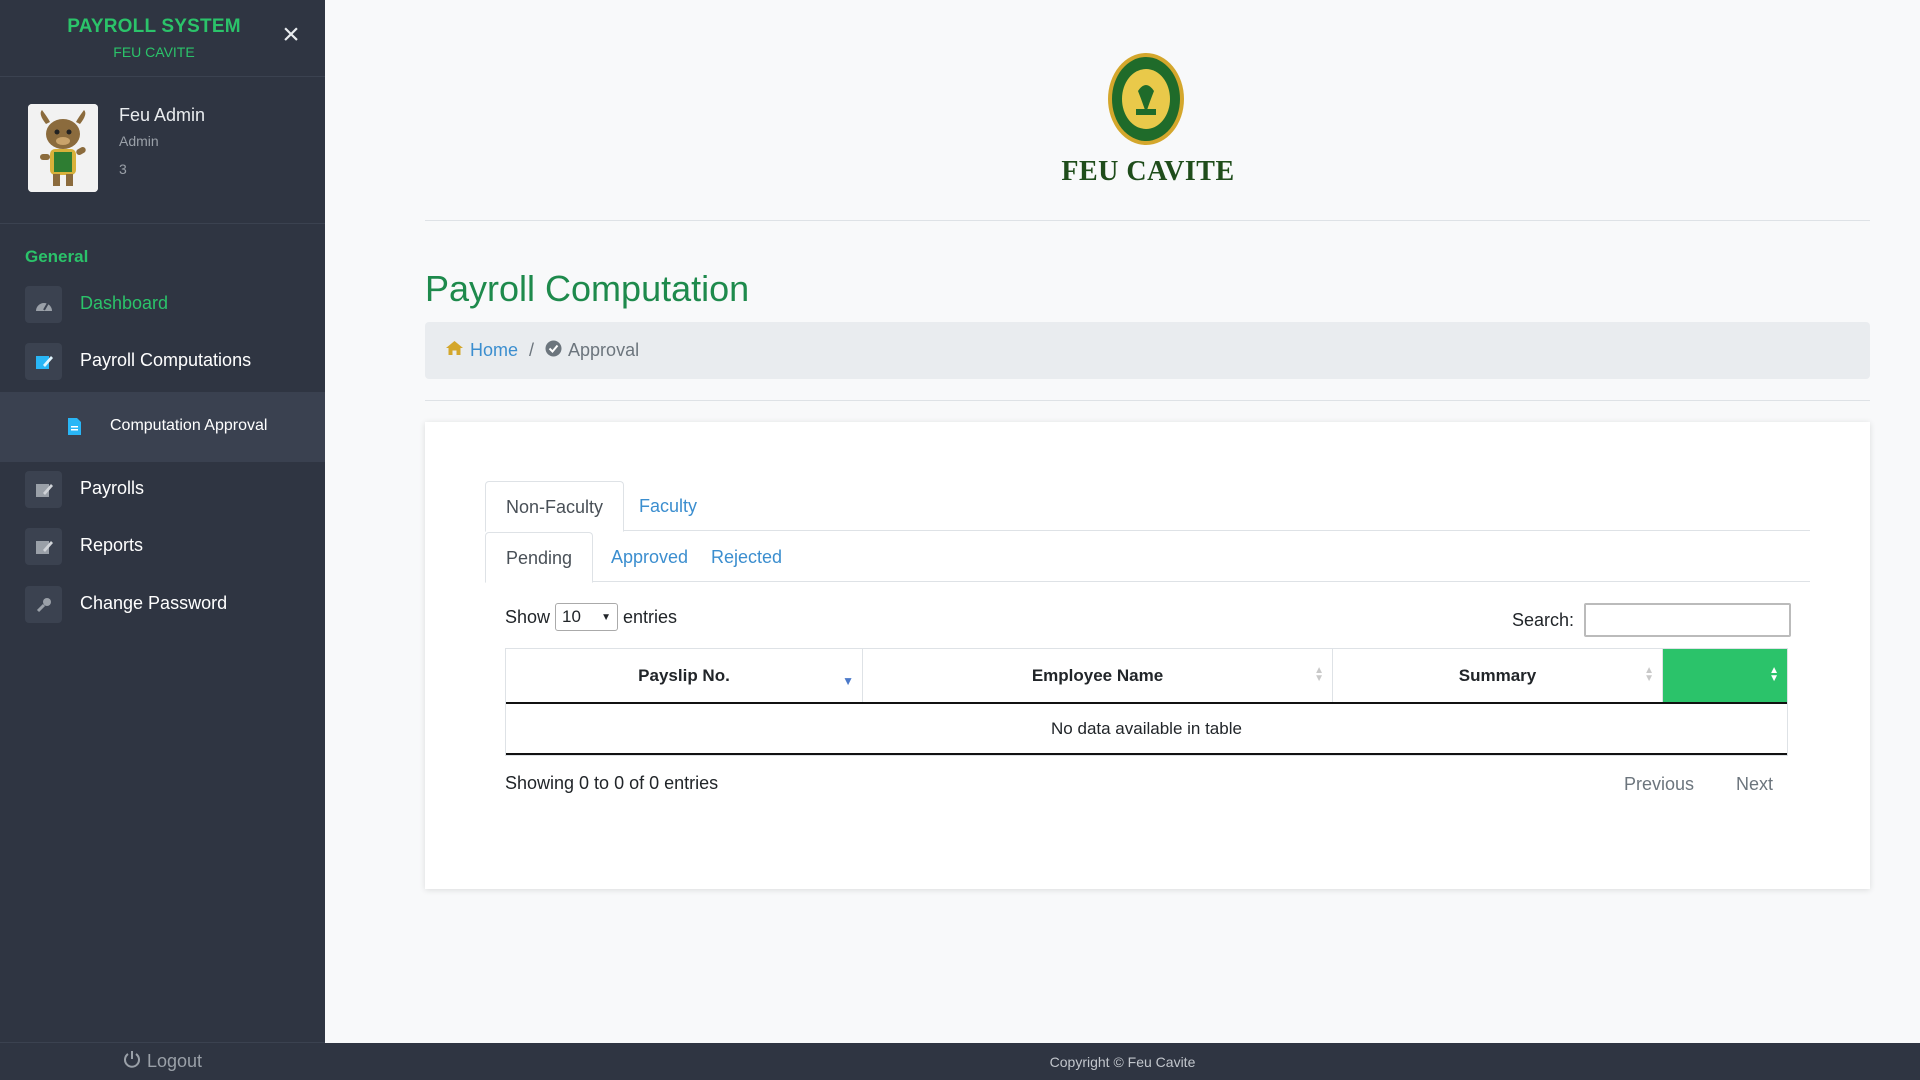  What do you see at coordinates (1725, 675) in the screenshot?
I see `column-actions: ▲ ▼` at bounding box center [1725, 675].